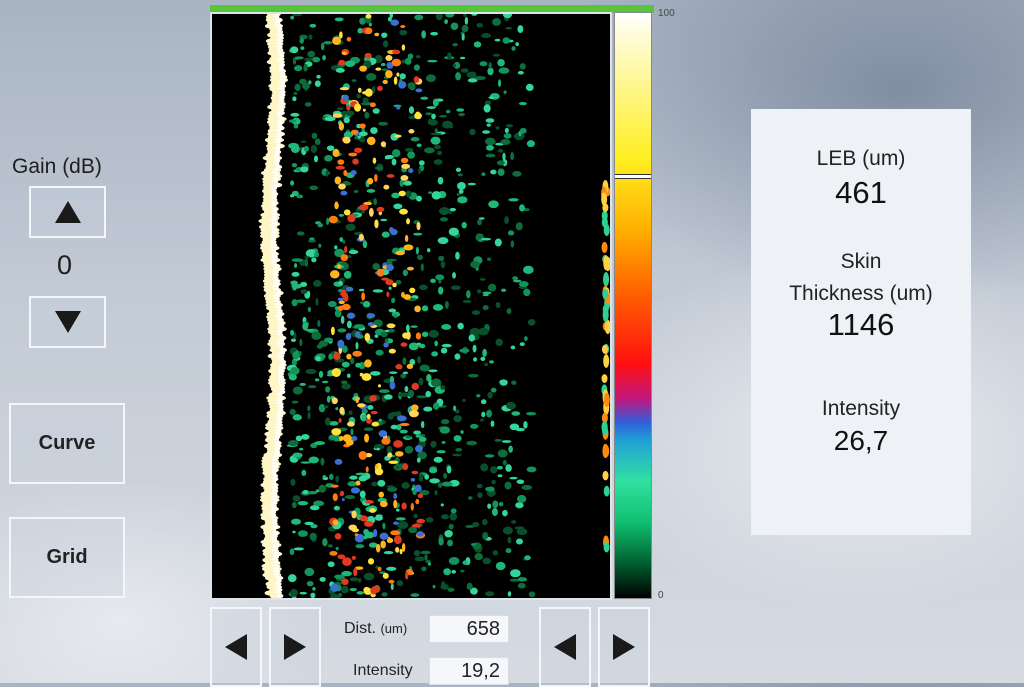  I want to click on grid-button-label: Grid, so click(67, 557).